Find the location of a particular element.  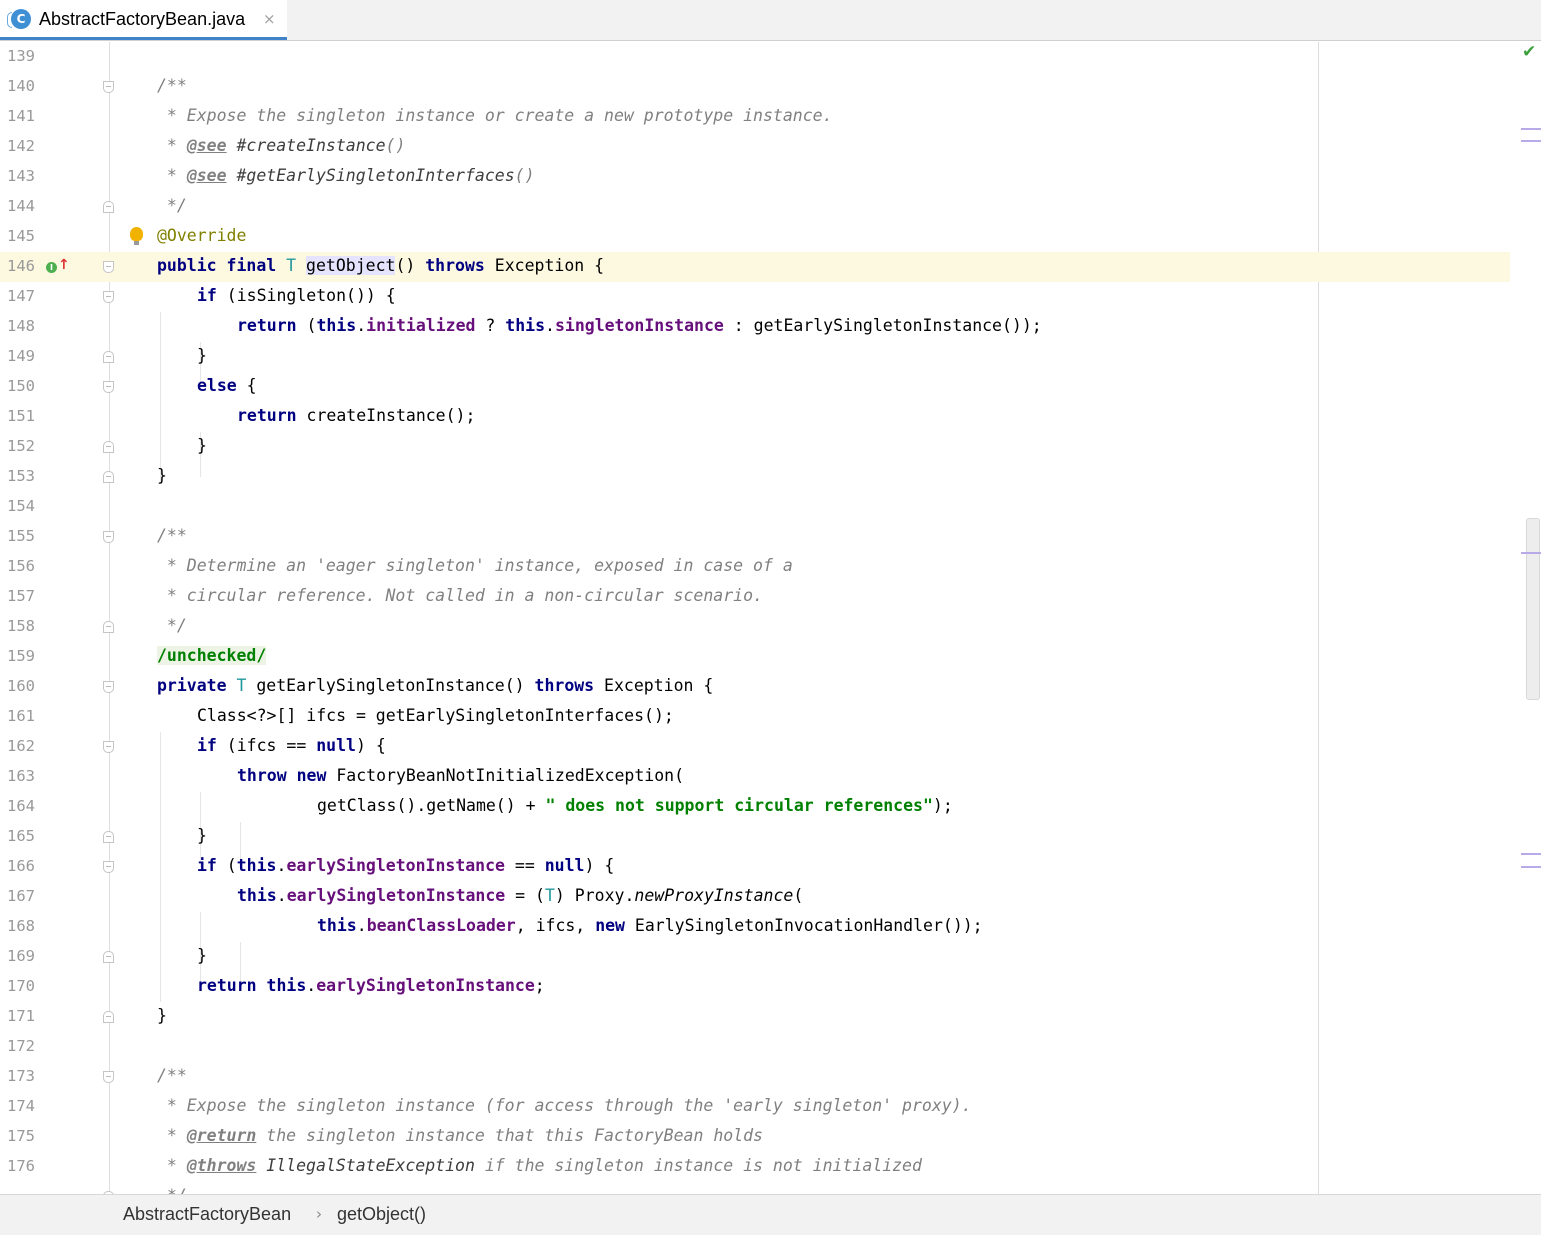

line-number: 156 is located at coordinates (21, 566).